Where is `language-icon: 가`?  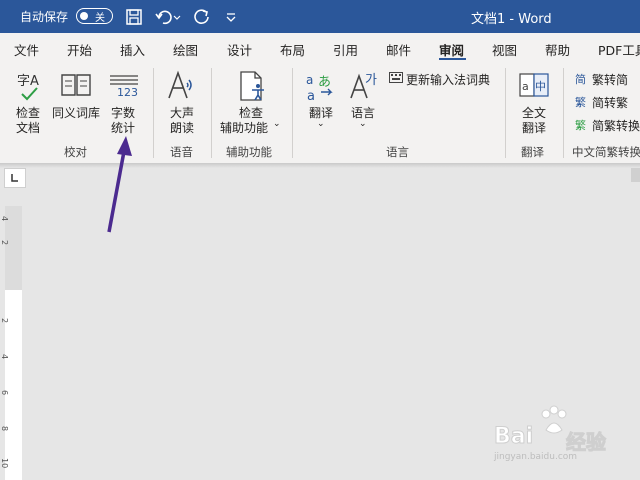 language-icon: 가 is located at coordinates (364, 86).